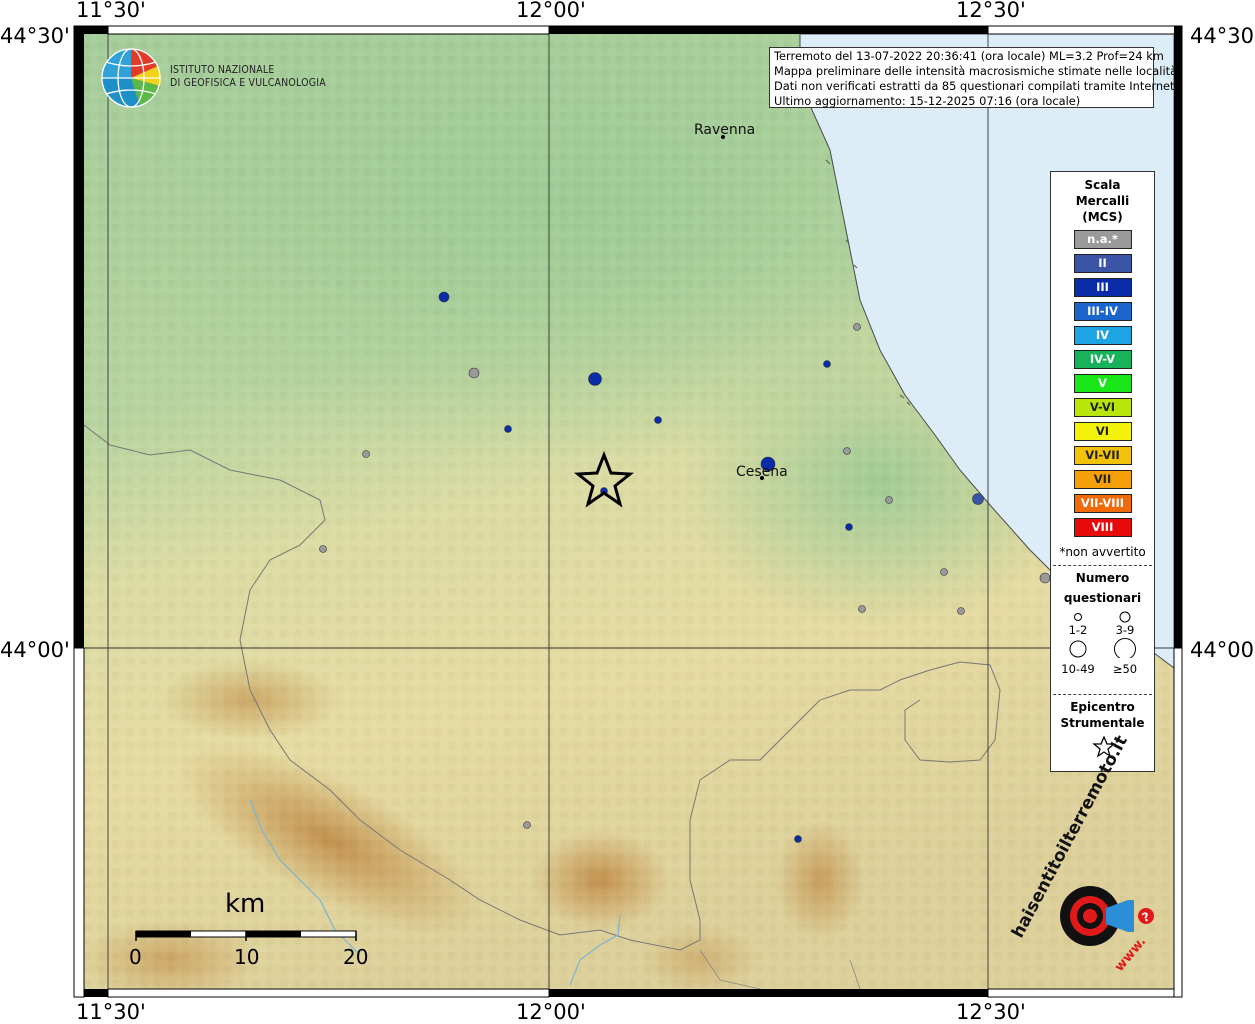 The image size is (1255, 1024). I want to click on legend-count-50-plus: ≥50, so click(1125, 669).